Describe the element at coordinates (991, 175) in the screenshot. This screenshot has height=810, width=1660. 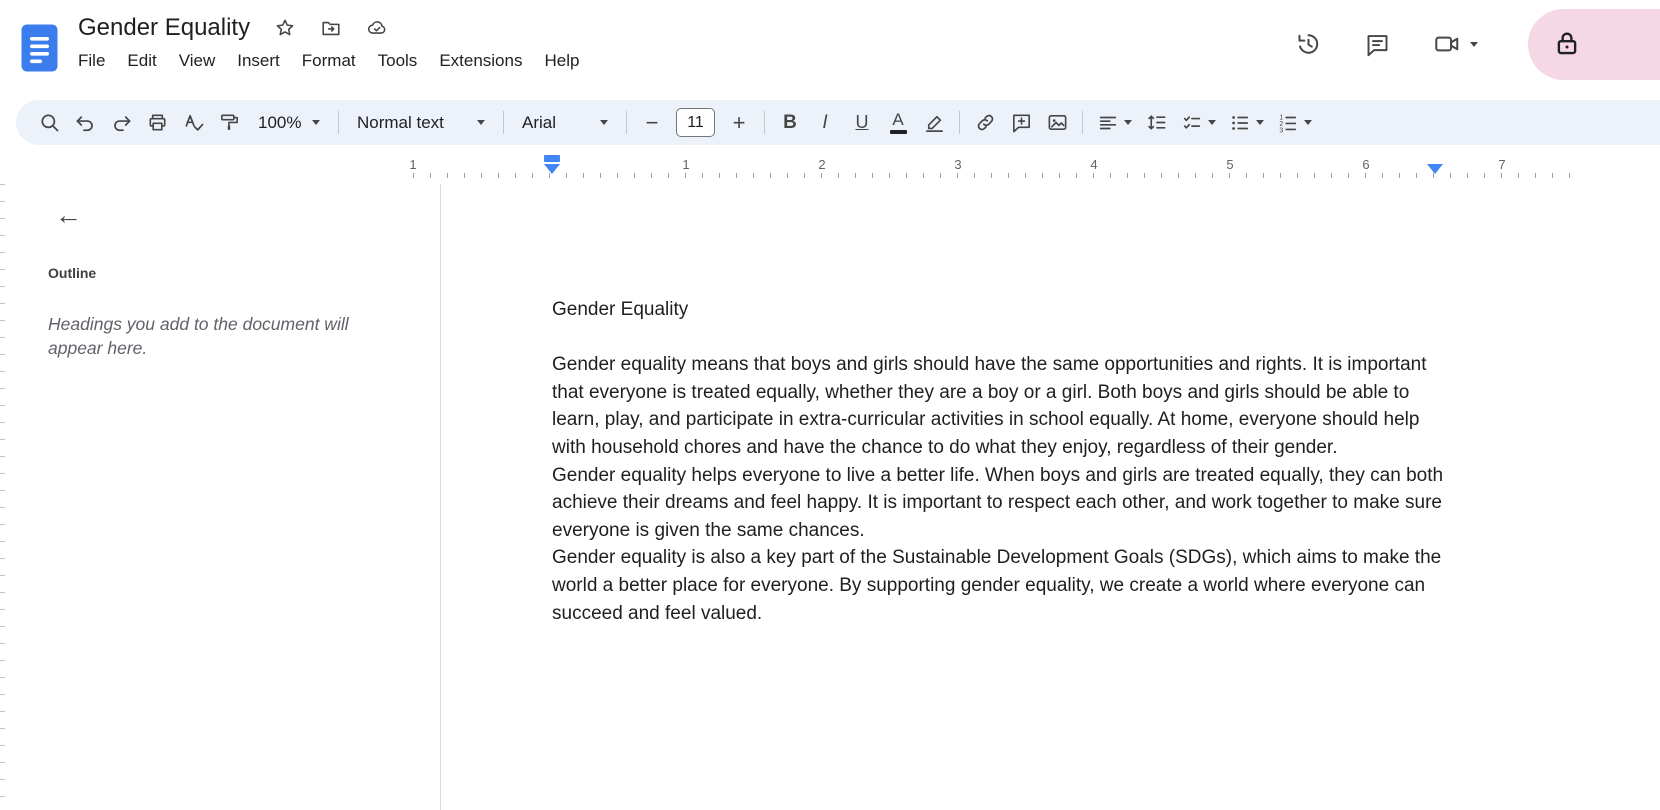
I see `ruler-ticks` at that location.